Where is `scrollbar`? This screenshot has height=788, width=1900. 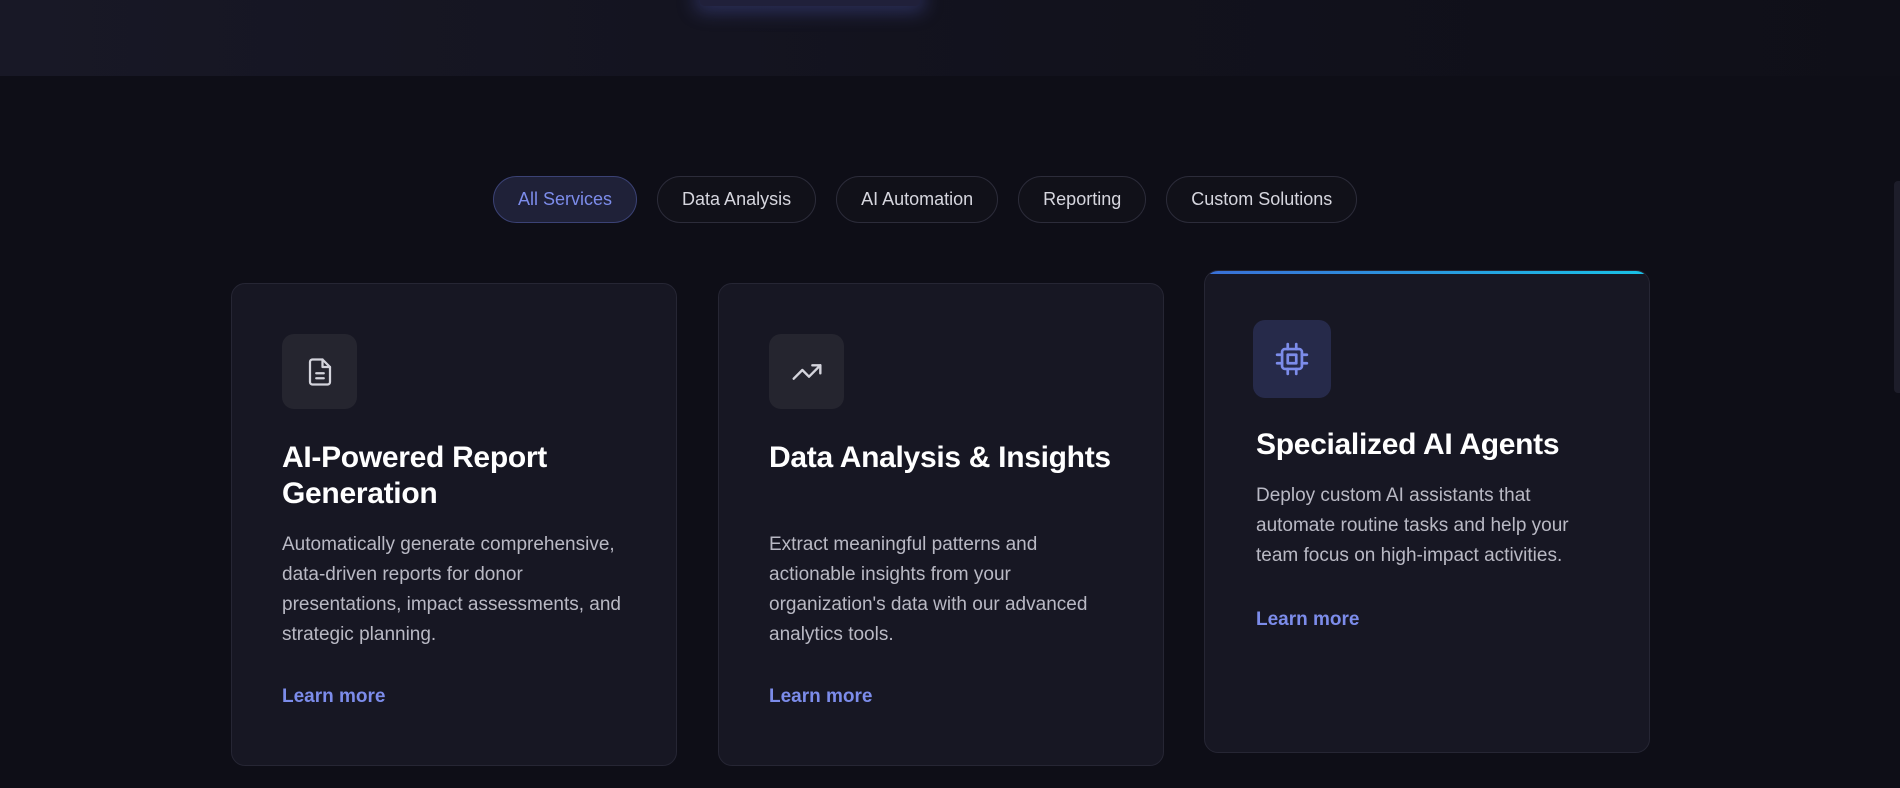 scrollbar is located at coordinates (1897, 287).